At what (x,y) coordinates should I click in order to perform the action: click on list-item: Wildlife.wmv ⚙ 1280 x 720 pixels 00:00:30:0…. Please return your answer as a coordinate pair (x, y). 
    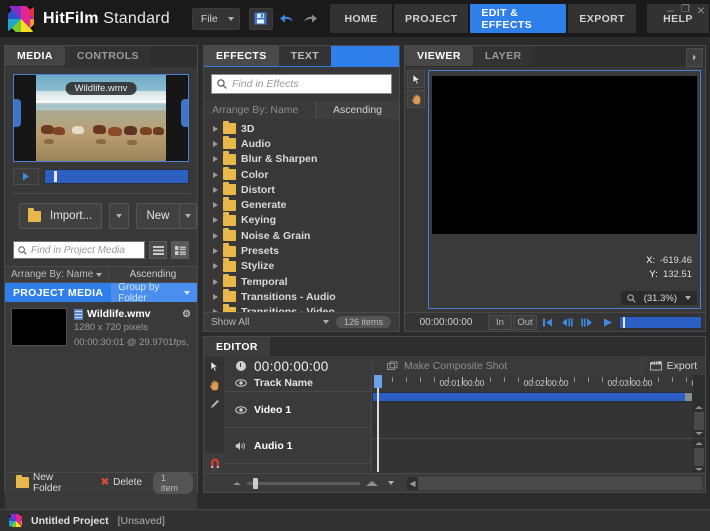
    Looking at the image, I should click on (101, 326).